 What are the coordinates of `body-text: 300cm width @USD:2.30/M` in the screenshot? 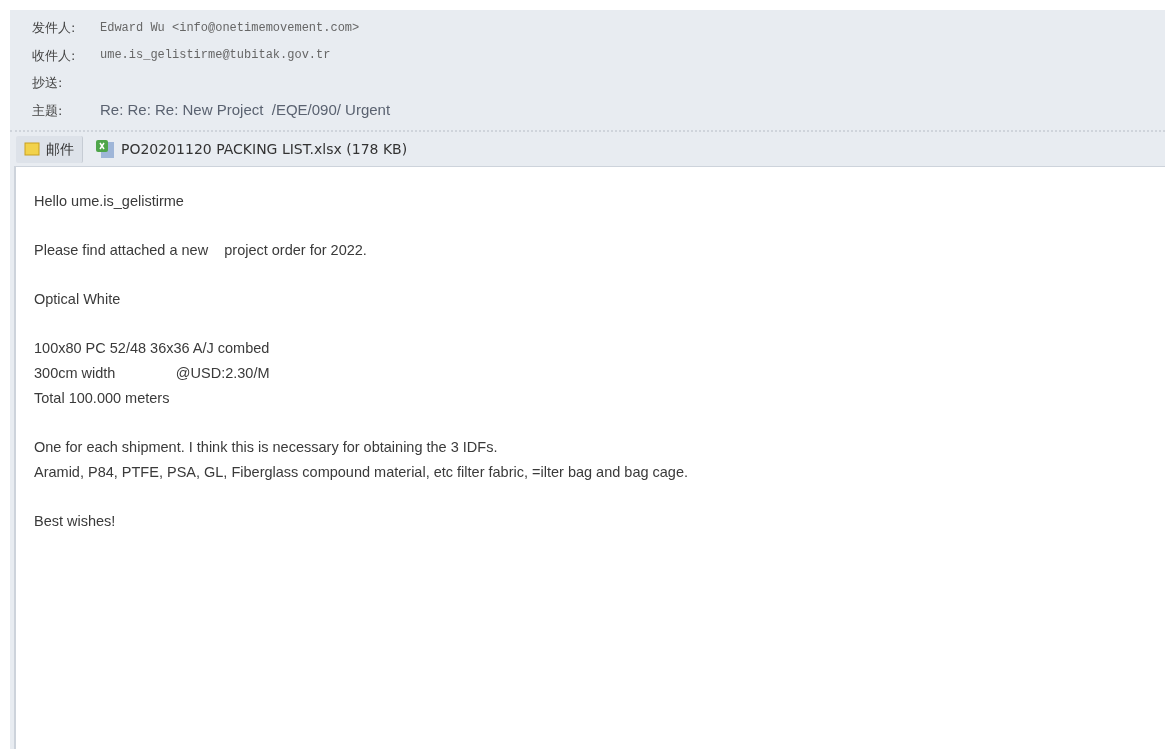 It's located at (152, 373).